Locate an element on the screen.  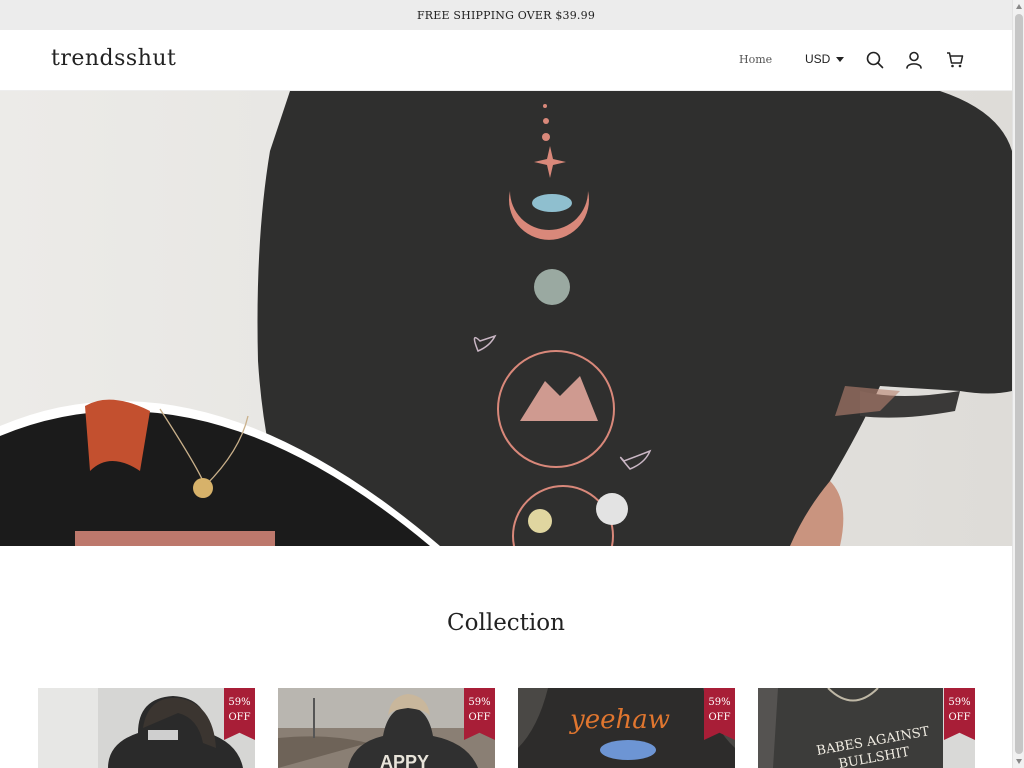
product-card: BABES AGAINST BULLSHIT 59% OFF is located at coordinates (866, 728).